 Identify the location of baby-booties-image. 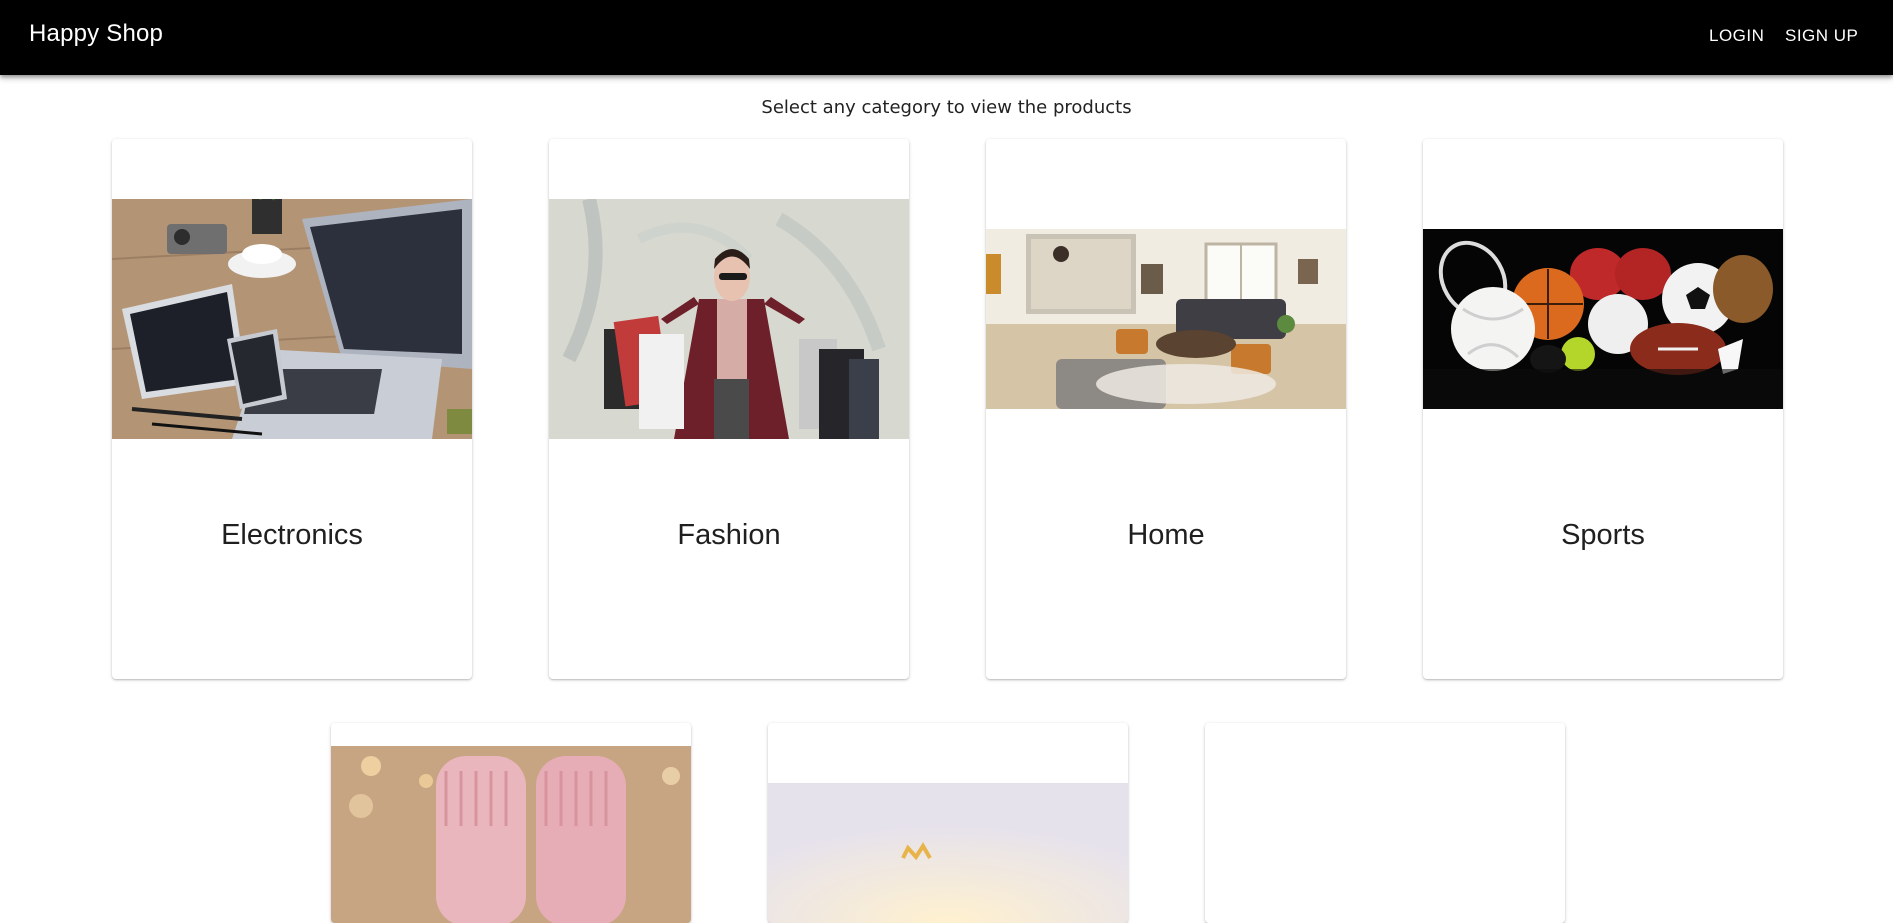
(511, 834).